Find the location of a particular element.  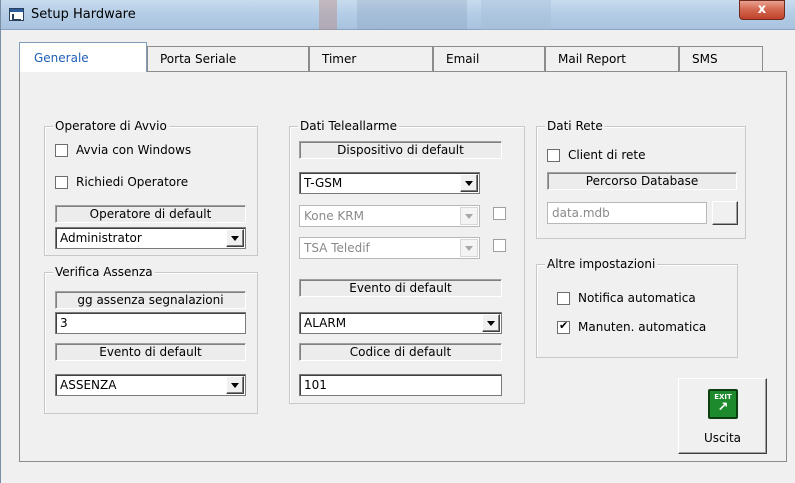

evento-default-label: Evento di default is located at coordinates (400, 288).